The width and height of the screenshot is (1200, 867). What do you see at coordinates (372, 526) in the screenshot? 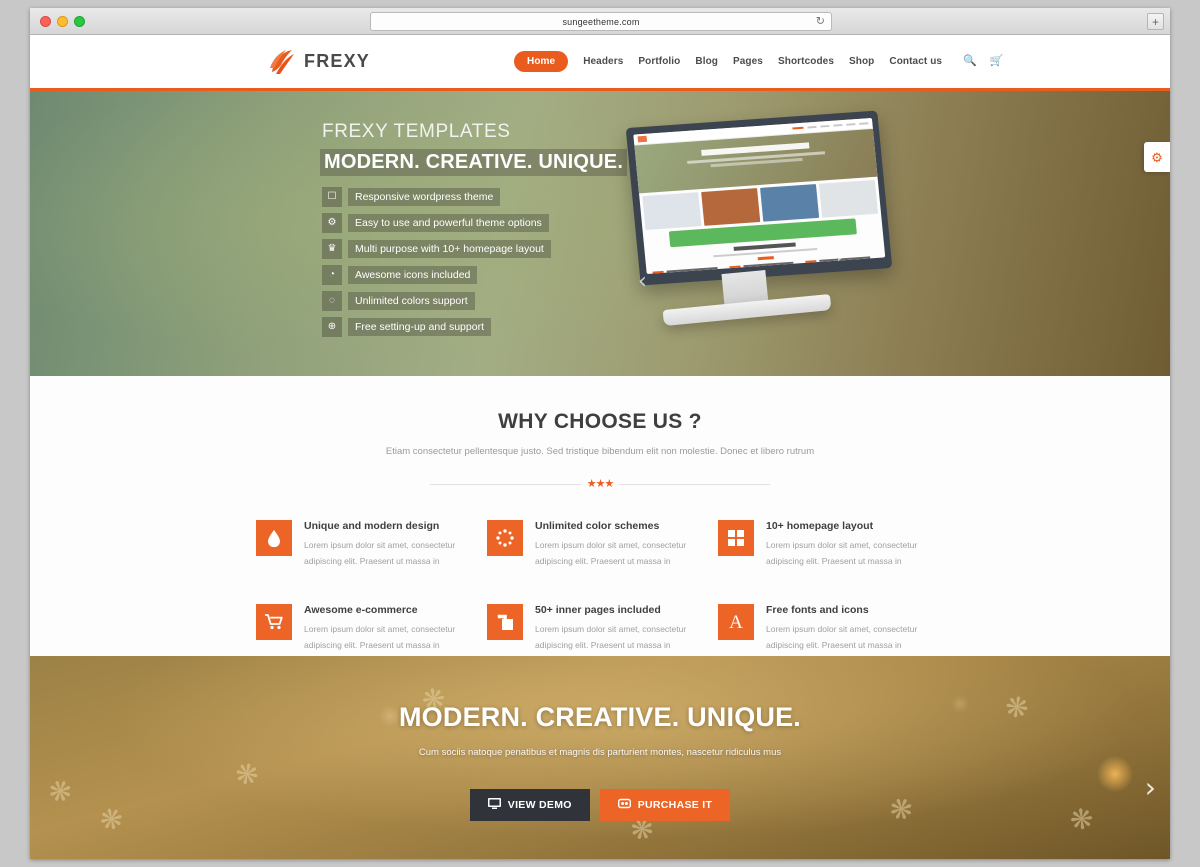
I see `feature-title: Unique and modern design` at bounding box center [372, 526].